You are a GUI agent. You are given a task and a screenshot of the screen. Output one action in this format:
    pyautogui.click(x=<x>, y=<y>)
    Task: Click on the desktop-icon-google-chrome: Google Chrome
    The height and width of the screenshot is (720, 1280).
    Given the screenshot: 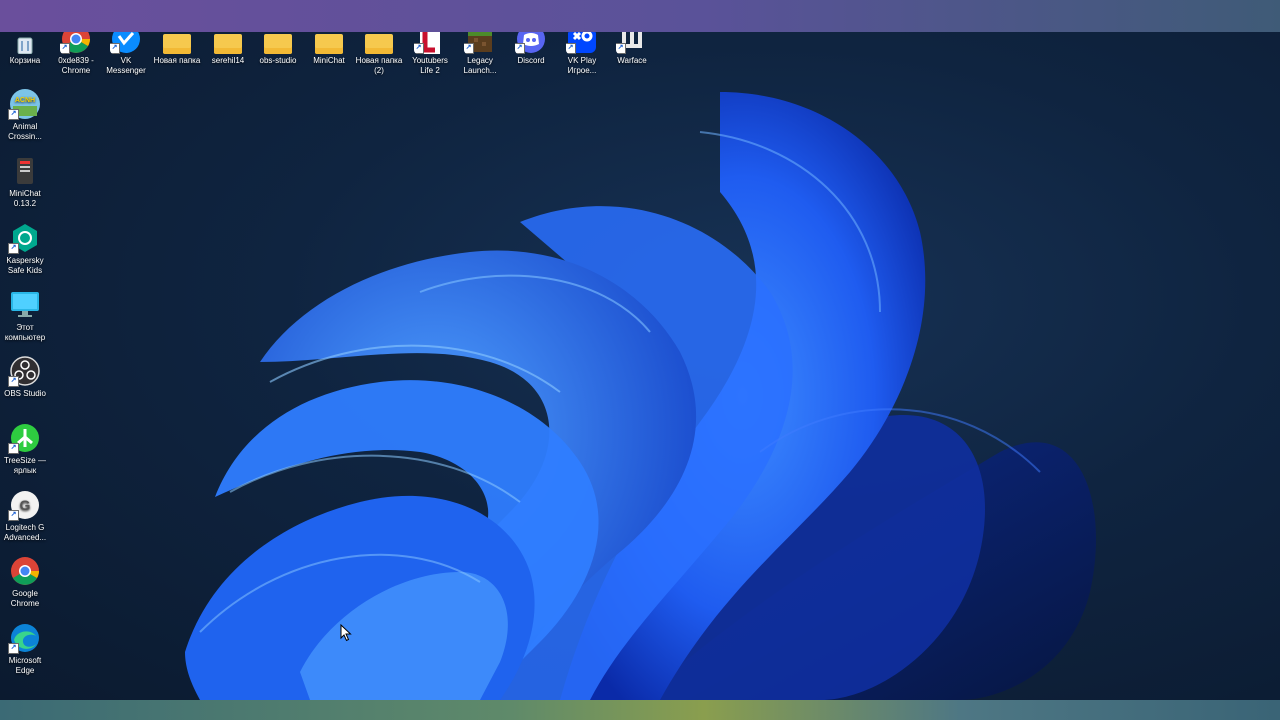 What is the action you would take?
    pyautogui.click(x=25, y=582)
    